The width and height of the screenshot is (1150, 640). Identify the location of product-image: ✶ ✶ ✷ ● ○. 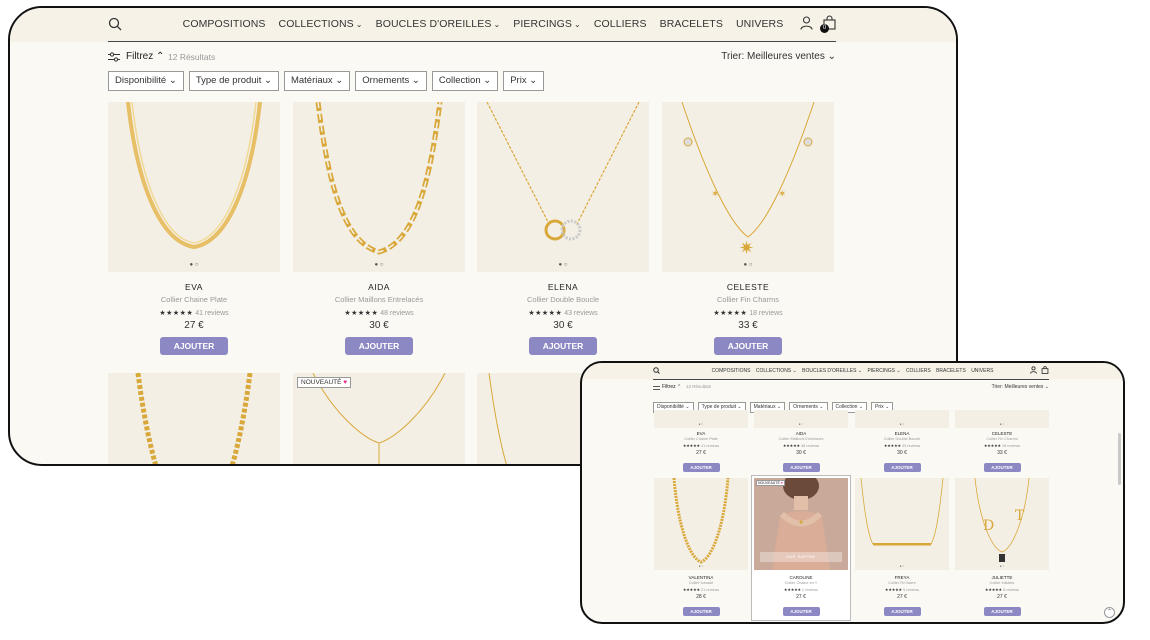
(748, 187).